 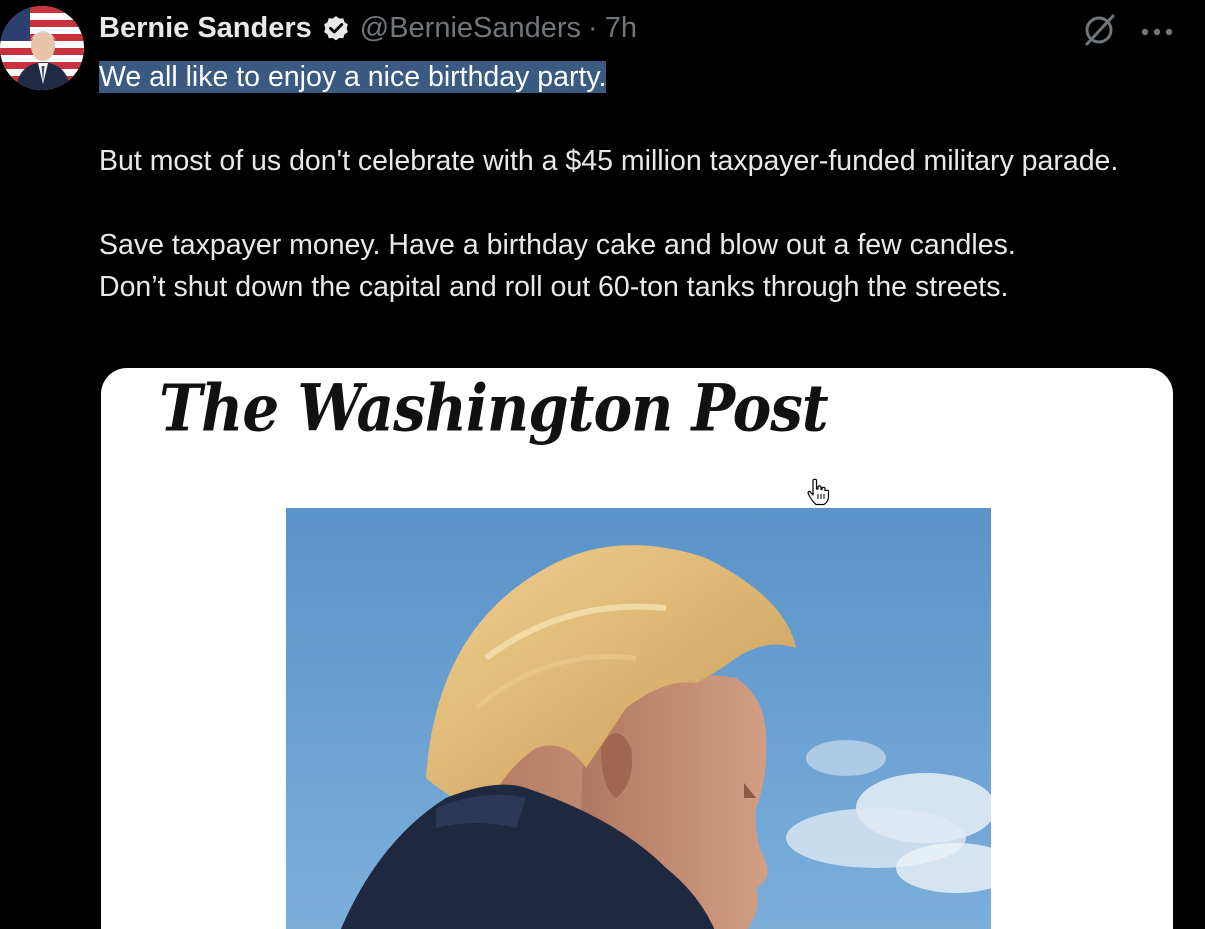 I want to click on tweet-header: Bernie Sanders @BernieSanders · 7h, so click(x=368, y=28).